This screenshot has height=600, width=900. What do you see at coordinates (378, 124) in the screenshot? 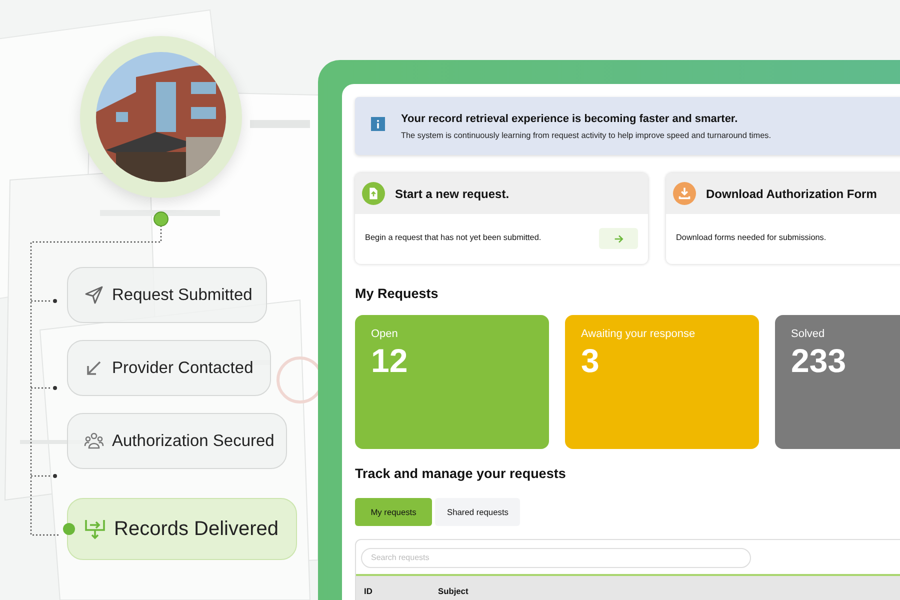
I see `info-icon` at bounding box center [378, 124].